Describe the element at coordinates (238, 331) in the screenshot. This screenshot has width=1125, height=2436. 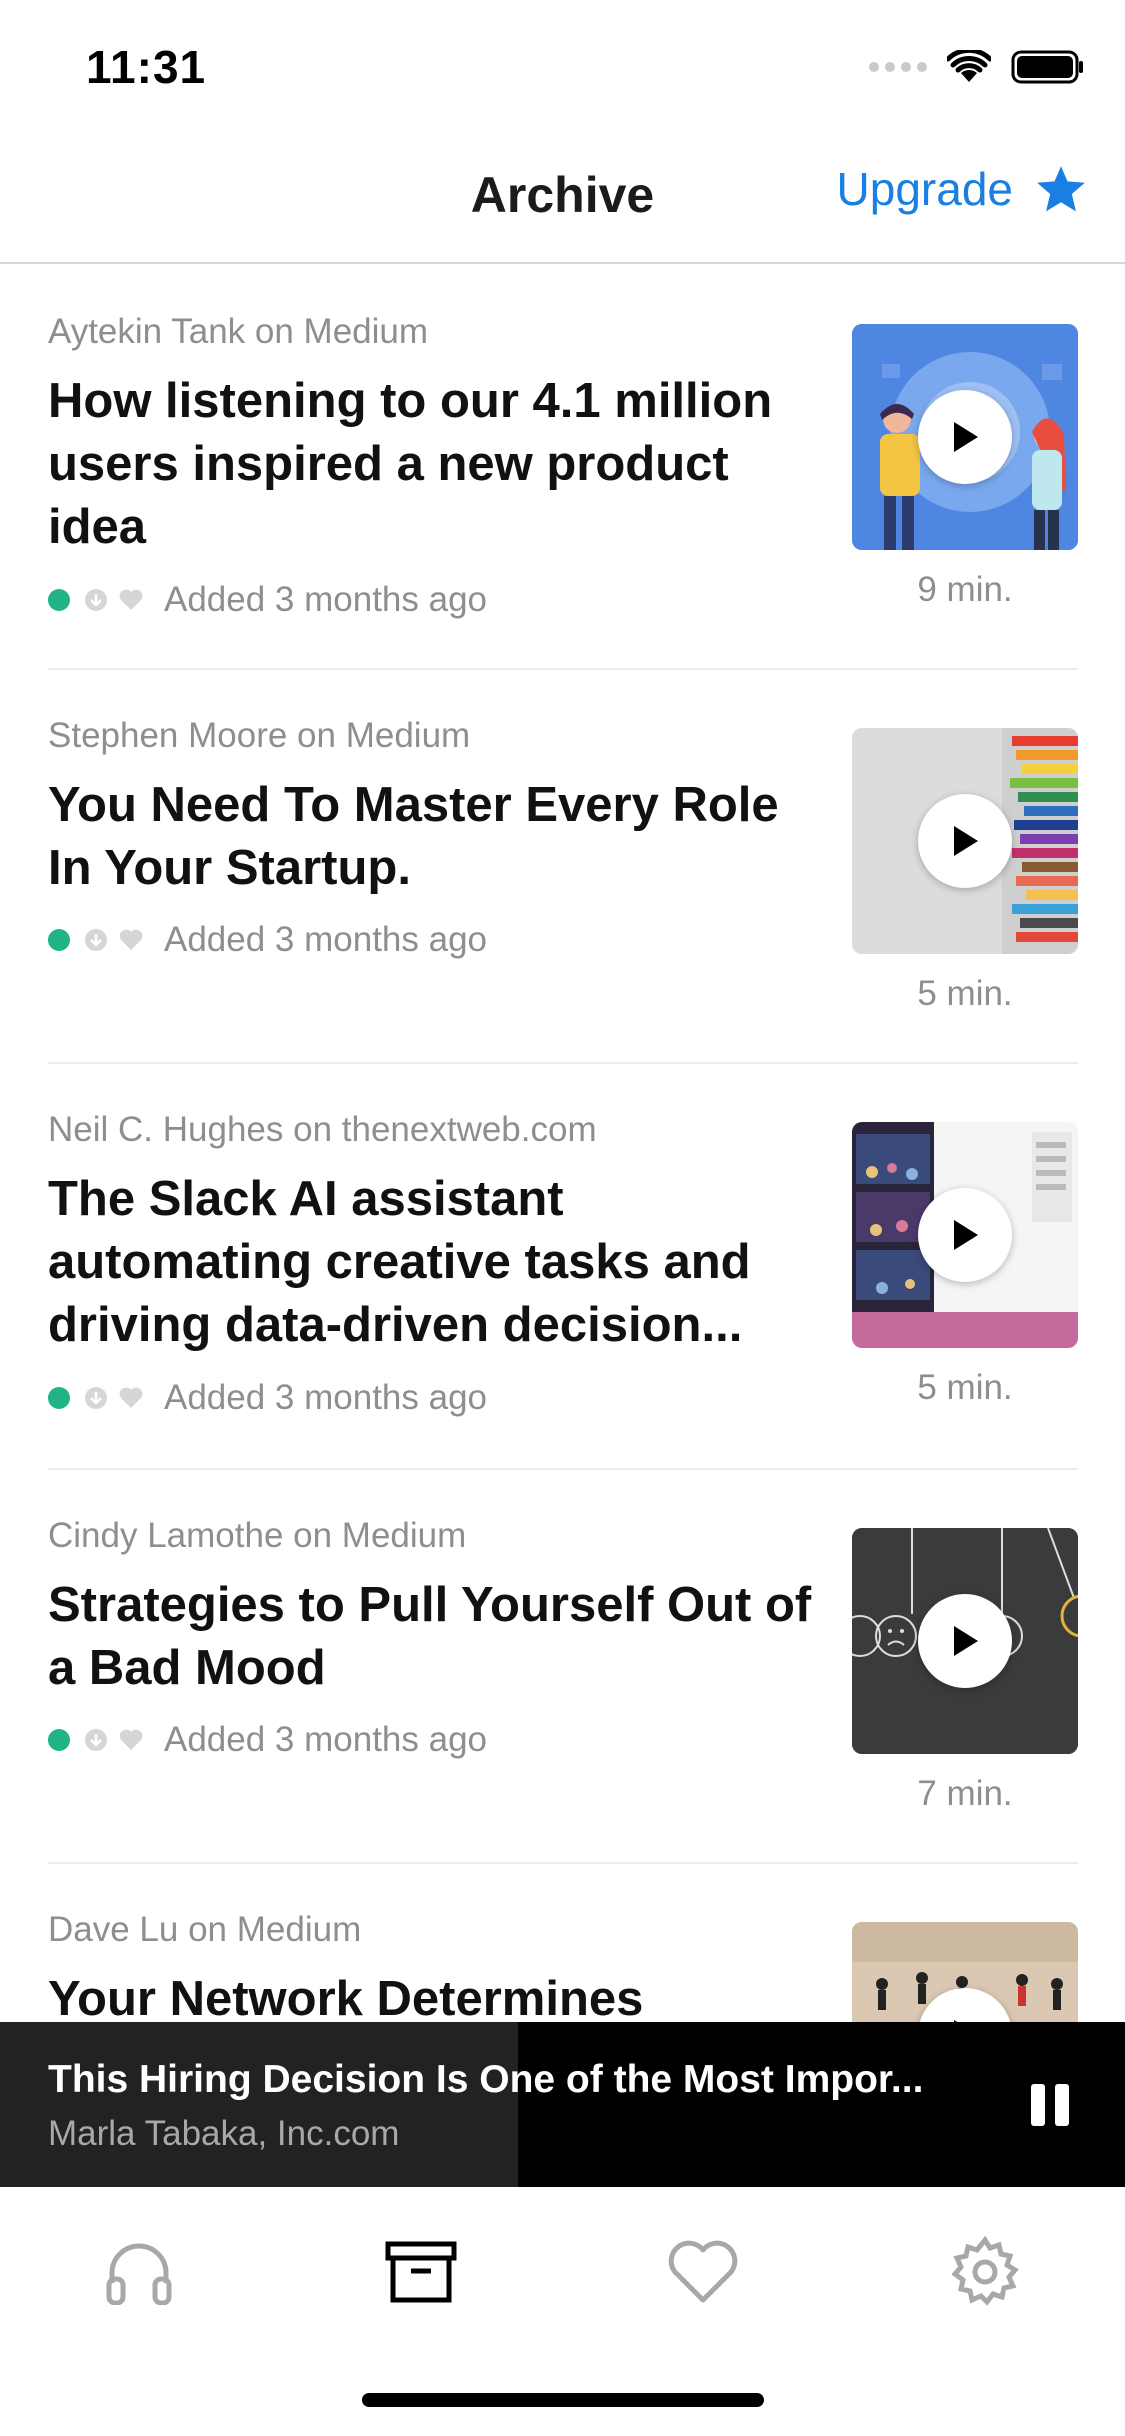
I see `article-source: Aytekin Tank on Medium` at that location.